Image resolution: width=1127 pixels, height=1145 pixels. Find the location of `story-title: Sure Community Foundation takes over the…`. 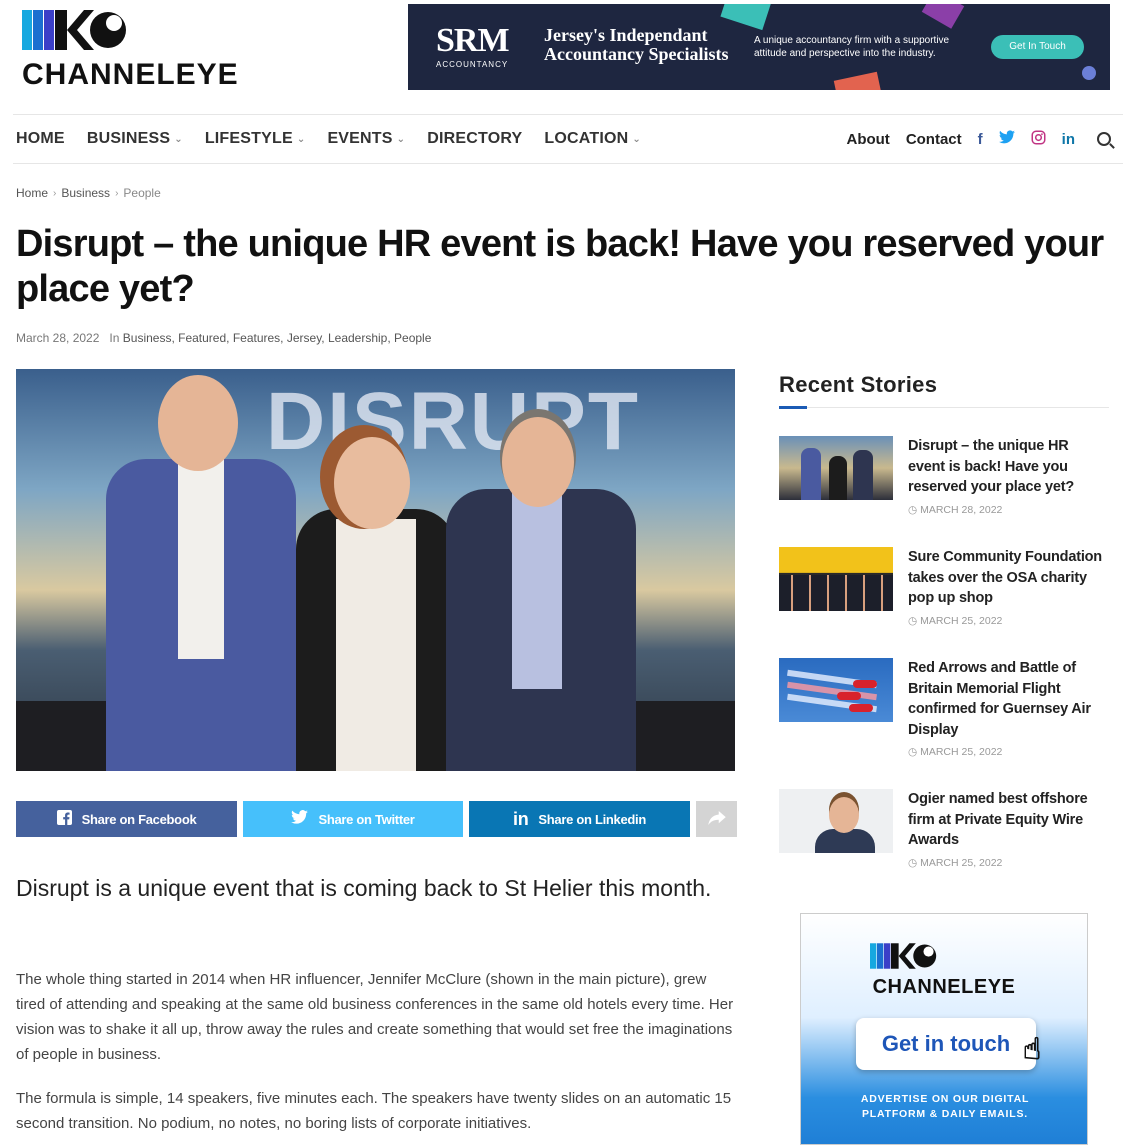

story-title: Sure Community Foundation takes over the… is located at coordinates (1008, 578).